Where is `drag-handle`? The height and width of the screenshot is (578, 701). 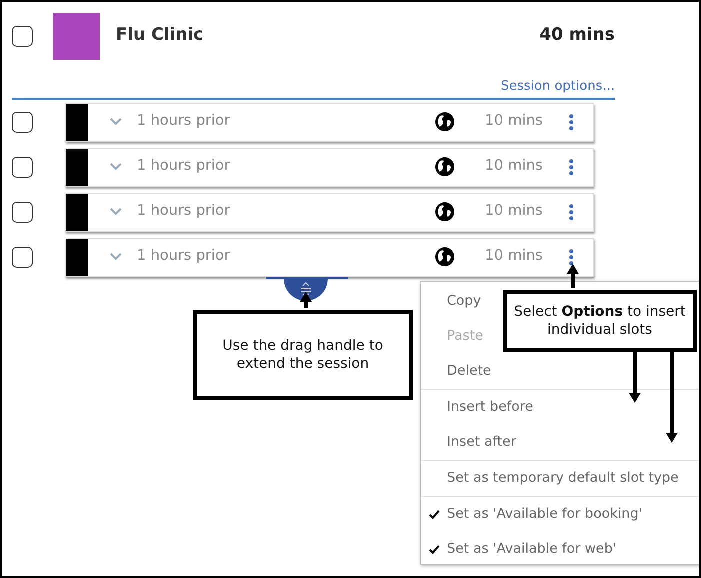
drag-handle is located at coordinates (307, 290).